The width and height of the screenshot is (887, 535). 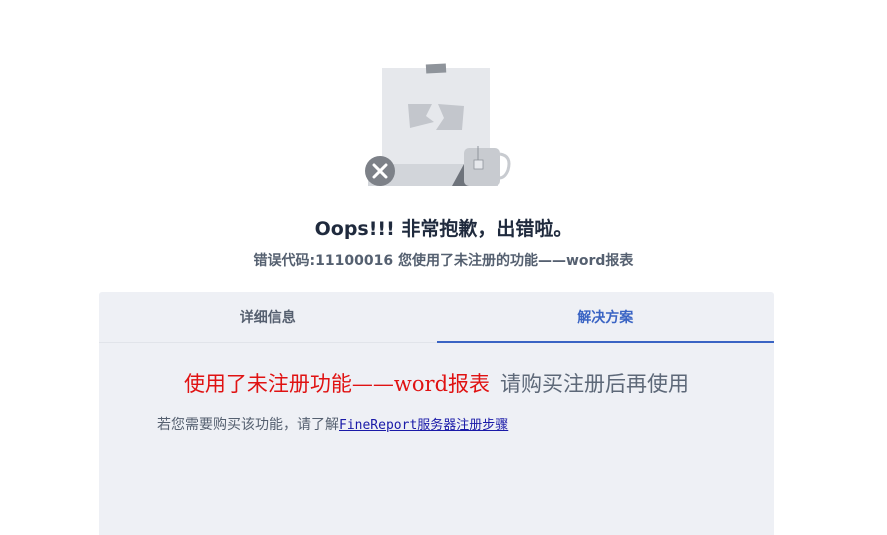 I want to click on purchase-prefix: 若您需要购买该功能，请了解, so click(x=248, y=425).